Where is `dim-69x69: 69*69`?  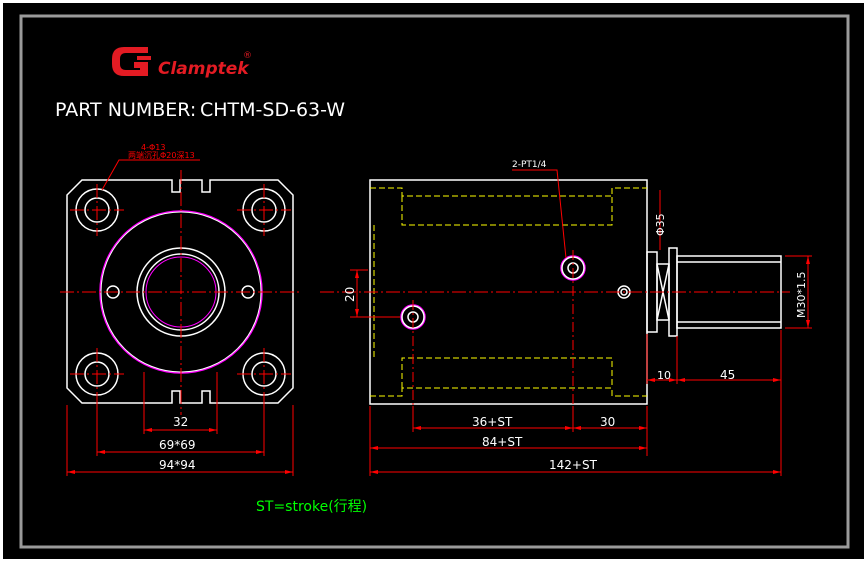 dim-69x69: 69*69 is located at coordinates (177, 445).